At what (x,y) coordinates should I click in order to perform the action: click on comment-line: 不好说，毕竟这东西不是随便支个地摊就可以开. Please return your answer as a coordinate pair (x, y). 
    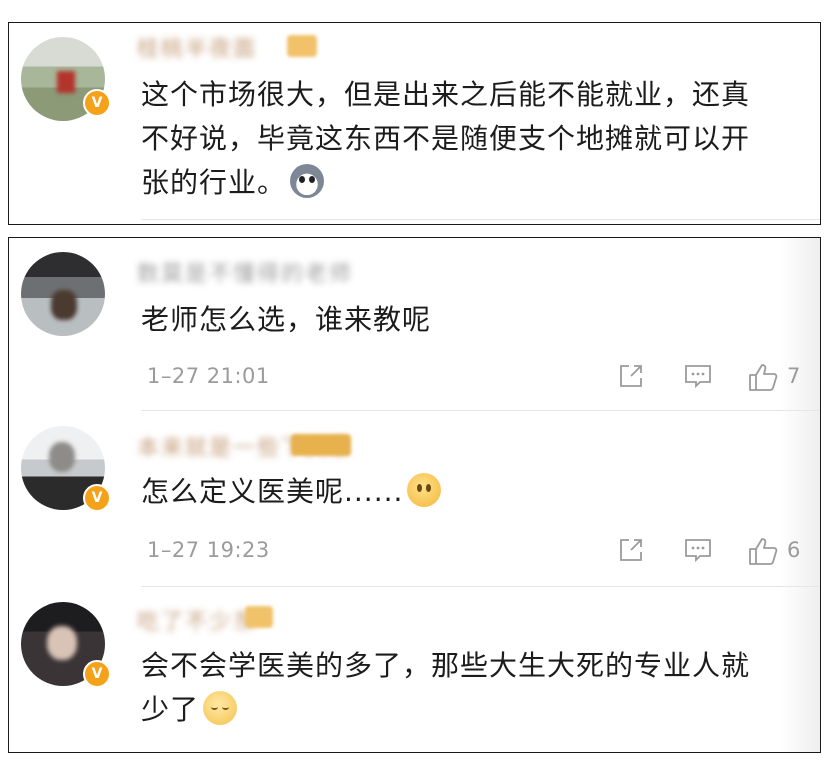
    Looking at the image, I should click on (446, 138).